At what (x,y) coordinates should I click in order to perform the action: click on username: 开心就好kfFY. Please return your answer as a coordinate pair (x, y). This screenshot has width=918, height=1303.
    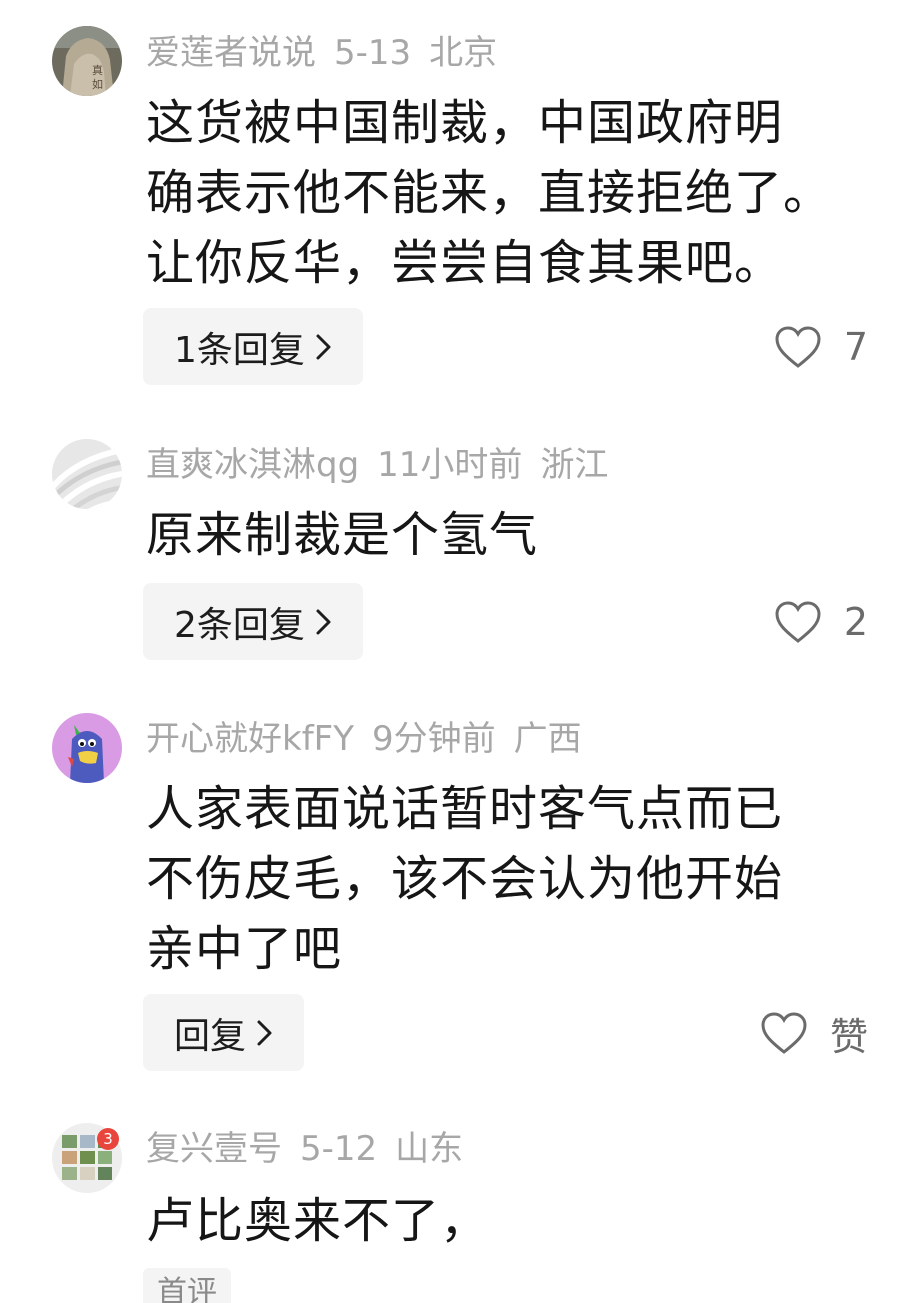
    Looking at the image, I should click on (250, 739).